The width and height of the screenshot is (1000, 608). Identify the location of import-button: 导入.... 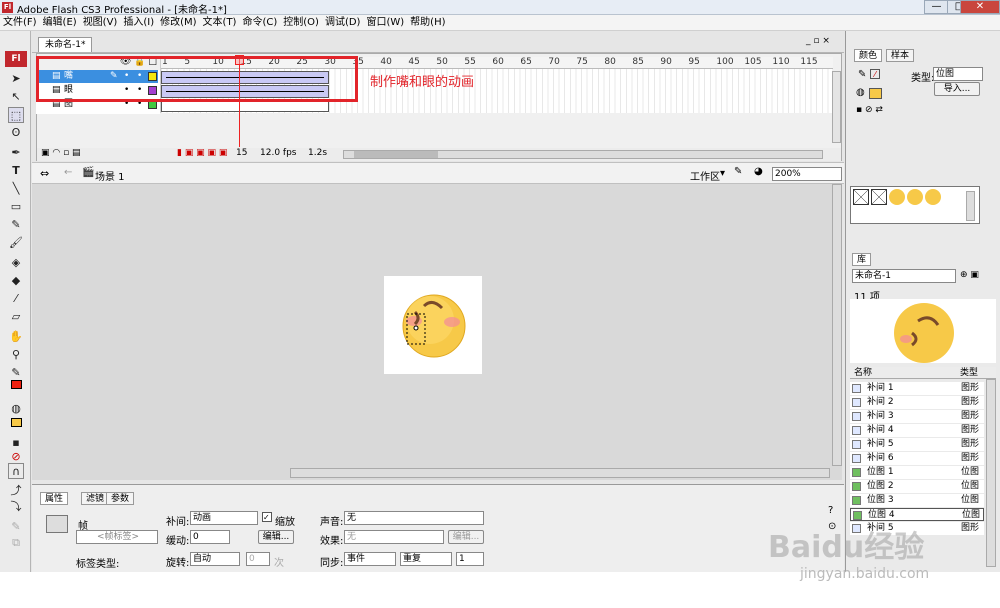
(957, 89).